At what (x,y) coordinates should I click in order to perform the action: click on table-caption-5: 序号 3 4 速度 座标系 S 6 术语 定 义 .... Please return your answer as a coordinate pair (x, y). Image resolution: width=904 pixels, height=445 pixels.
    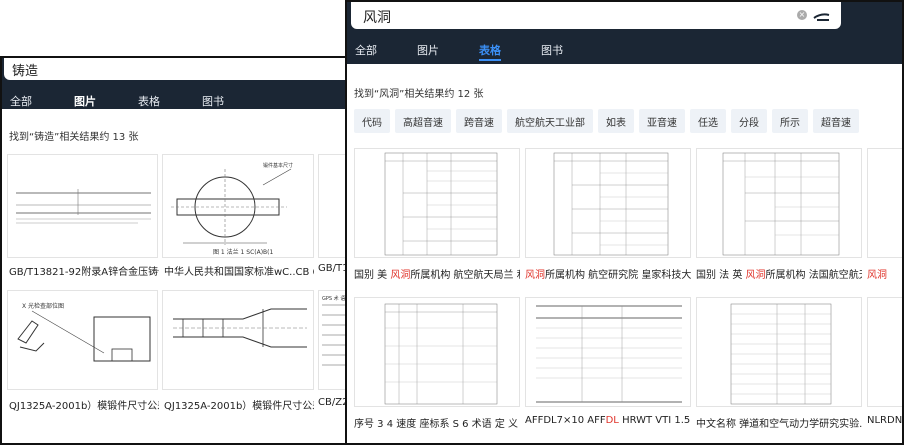
    Looking at the image, I should click on (437, 422).